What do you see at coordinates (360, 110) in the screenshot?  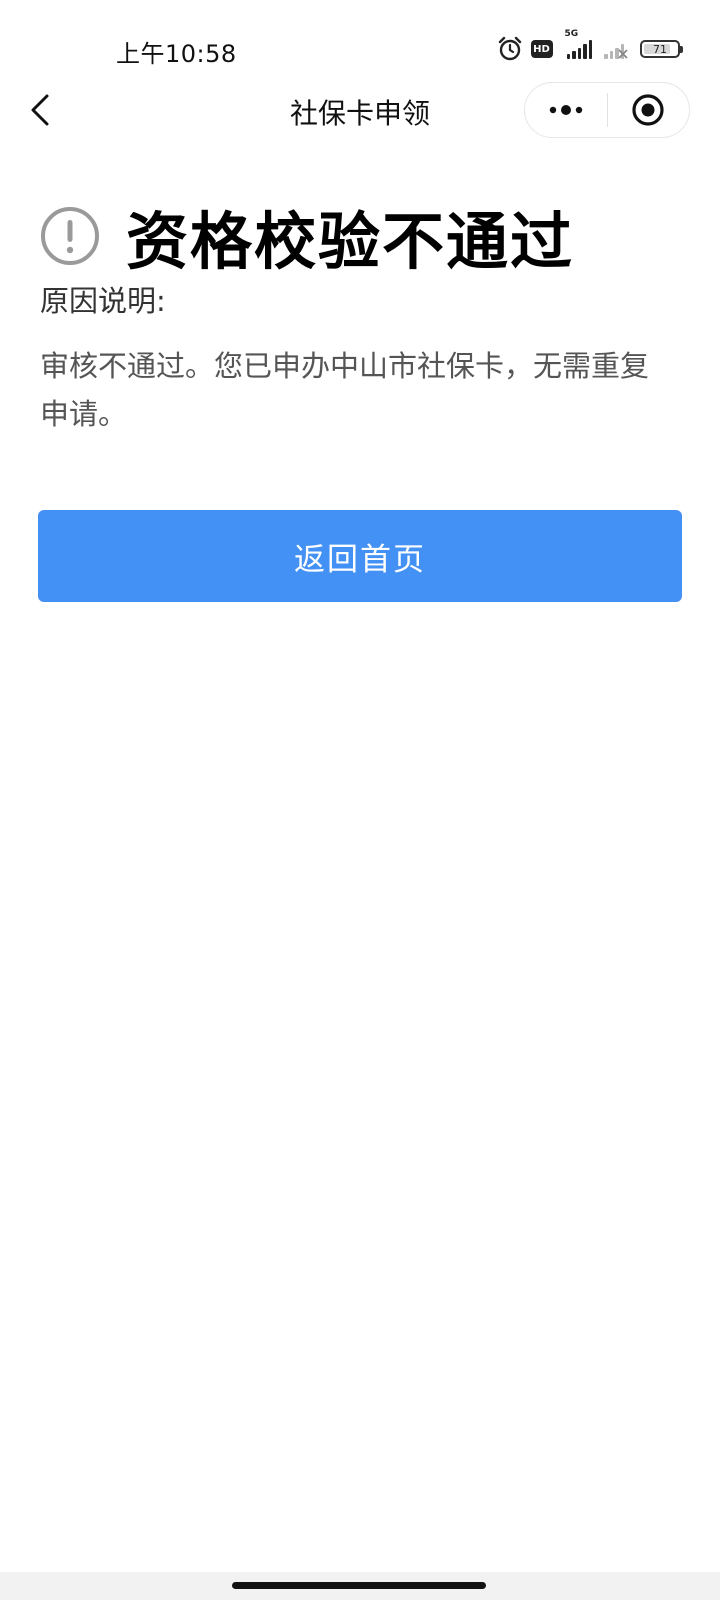 I see `nav-bar: 社保卡申领` at bounding box center [360, 110].